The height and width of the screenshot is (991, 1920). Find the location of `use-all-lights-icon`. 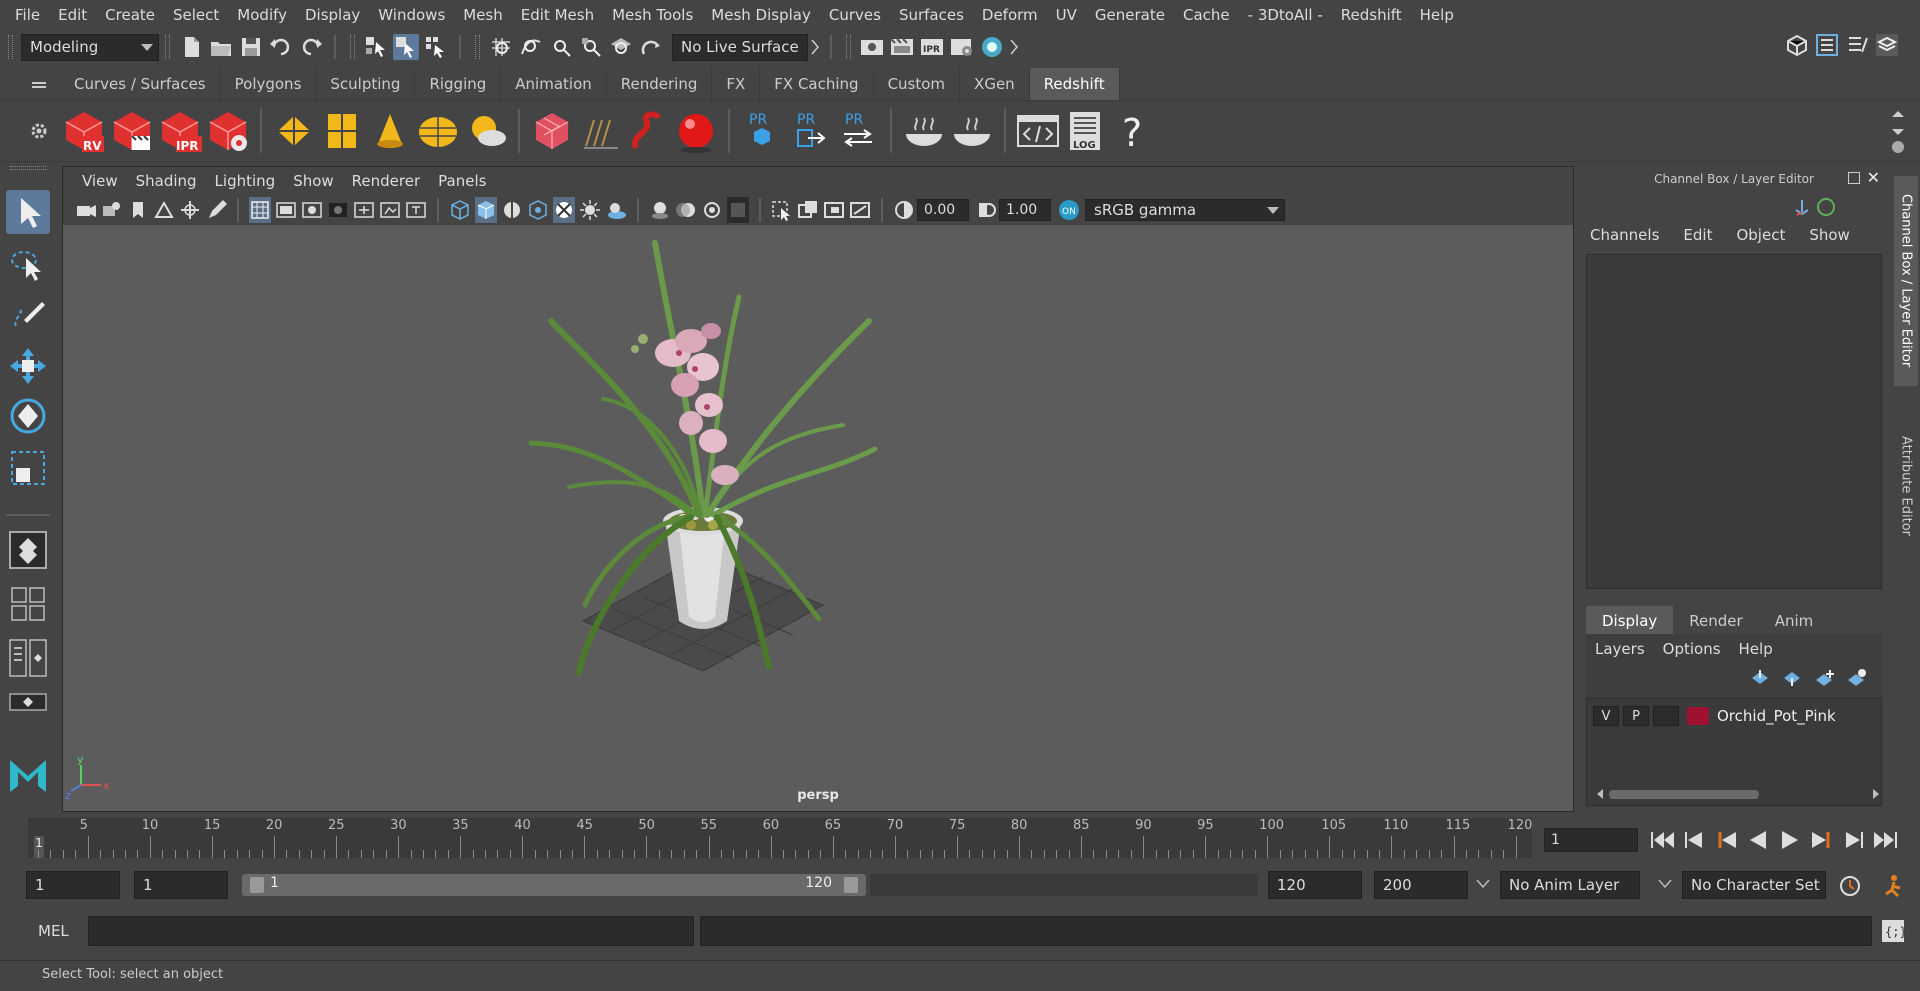

use-all-lights-icon is located at coordinates (564, 210).